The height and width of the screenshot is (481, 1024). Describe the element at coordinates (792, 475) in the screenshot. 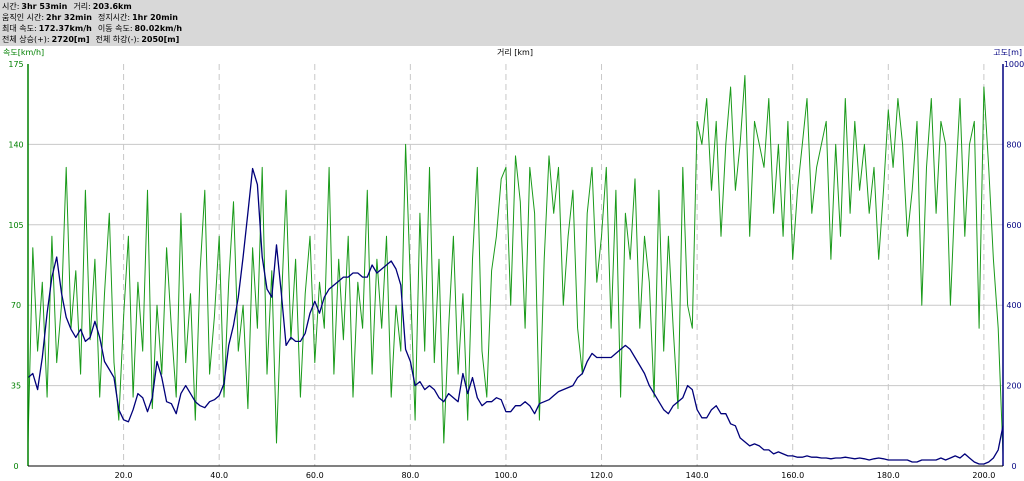

I see `x-tick-label: 160.0` at that location.